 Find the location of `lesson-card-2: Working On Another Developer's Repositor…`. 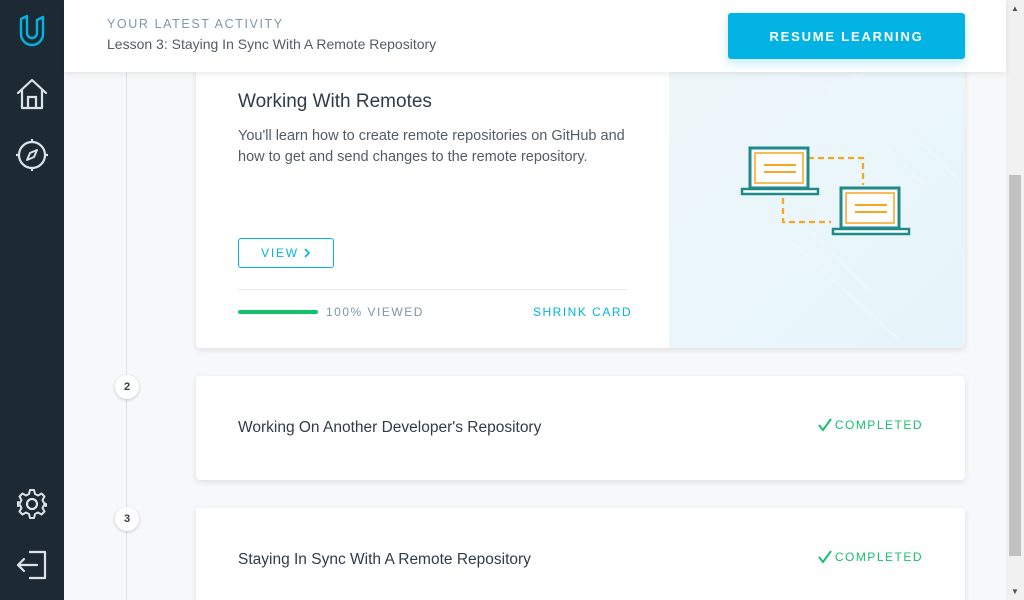

lesson-card-2: Working On Another Developer's Repositor… is located at coordinates (580, 428).